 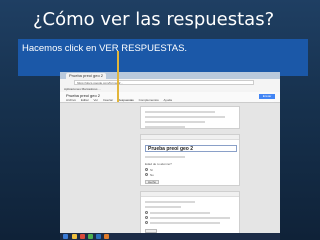 I want to click on radio-option-si, so click(x=146, y=169).